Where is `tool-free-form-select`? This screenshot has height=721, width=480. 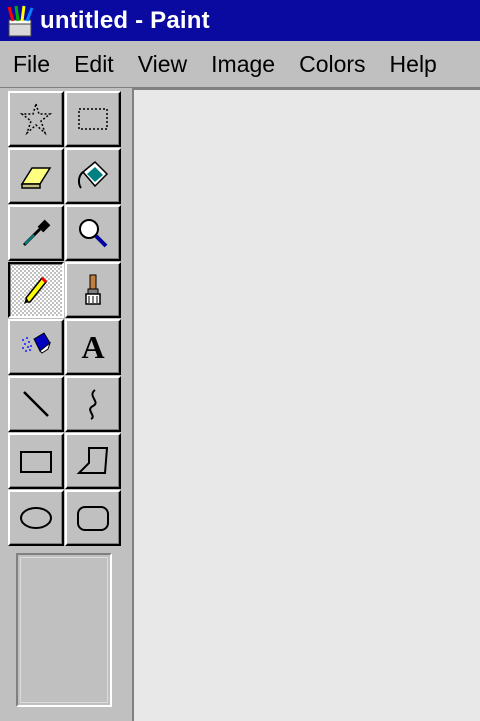
tool-free-form-select is located at coordinates (36, 119).